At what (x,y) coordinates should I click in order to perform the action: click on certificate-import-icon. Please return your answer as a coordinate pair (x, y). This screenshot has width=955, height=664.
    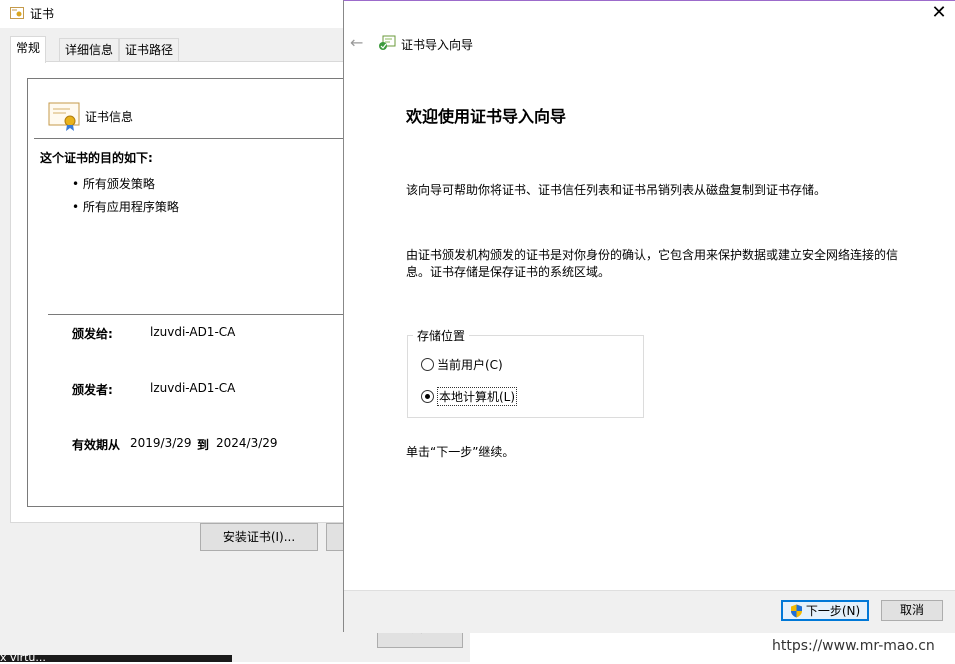
    Looking at the image, I should click on (387, 42).